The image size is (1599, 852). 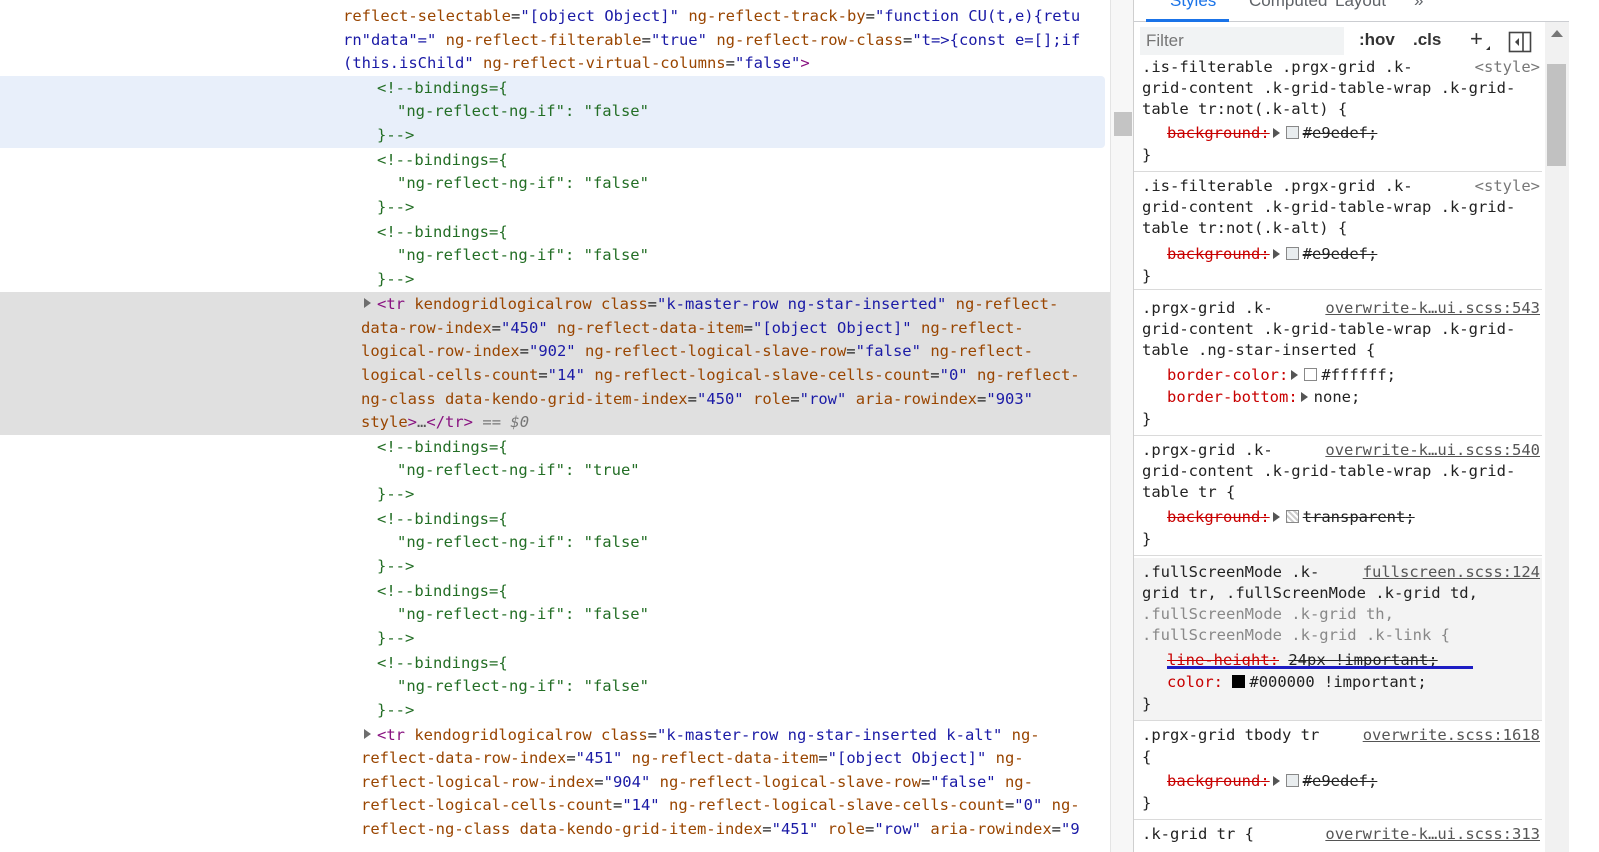 I want to click on tab-styles: Styles, so click(x=1193, y=10).